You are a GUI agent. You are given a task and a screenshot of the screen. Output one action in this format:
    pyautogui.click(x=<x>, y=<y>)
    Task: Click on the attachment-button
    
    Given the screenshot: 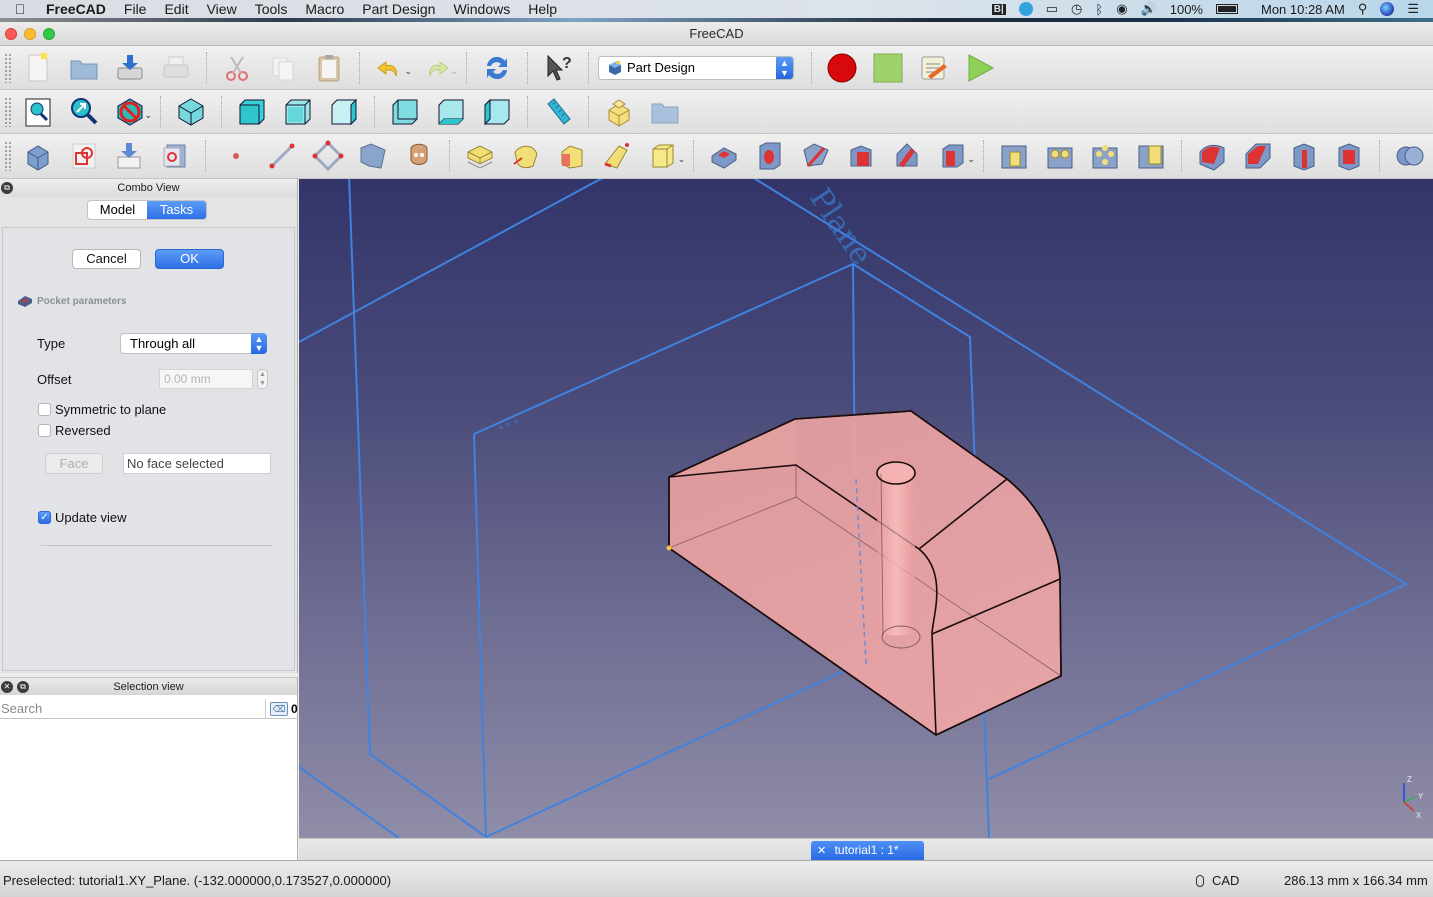 What is the action you would take?
    pyautogui.click(x=175, y=156)
    